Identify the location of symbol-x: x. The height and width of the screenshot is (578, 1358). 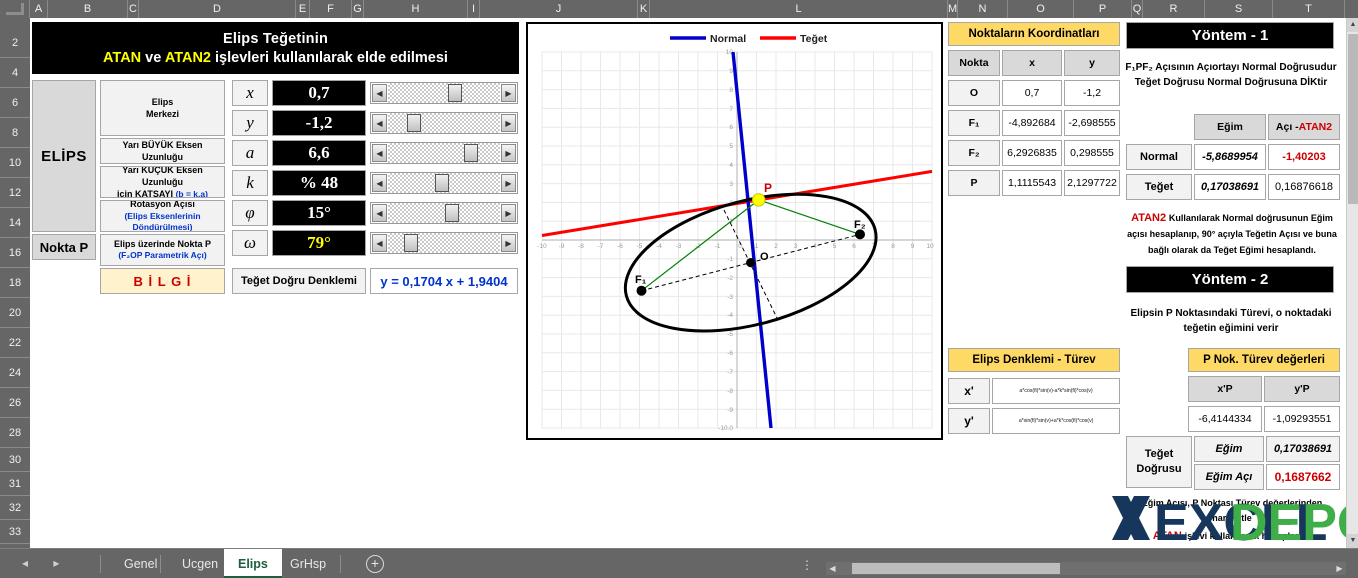
(250, 93).